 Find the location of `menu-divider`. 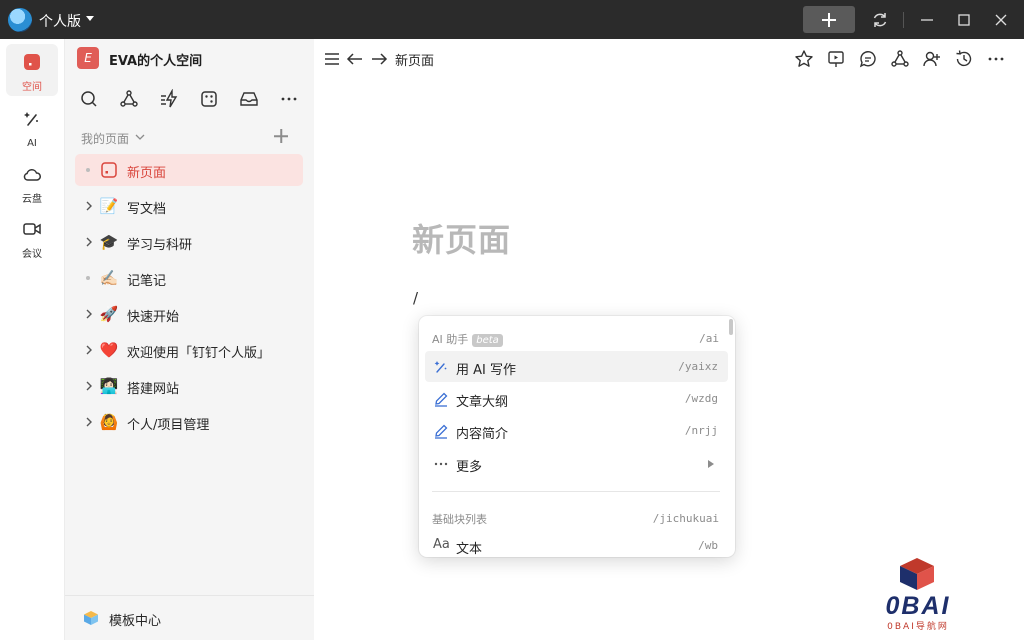

menu-divider is located at coordinates (576, 491).